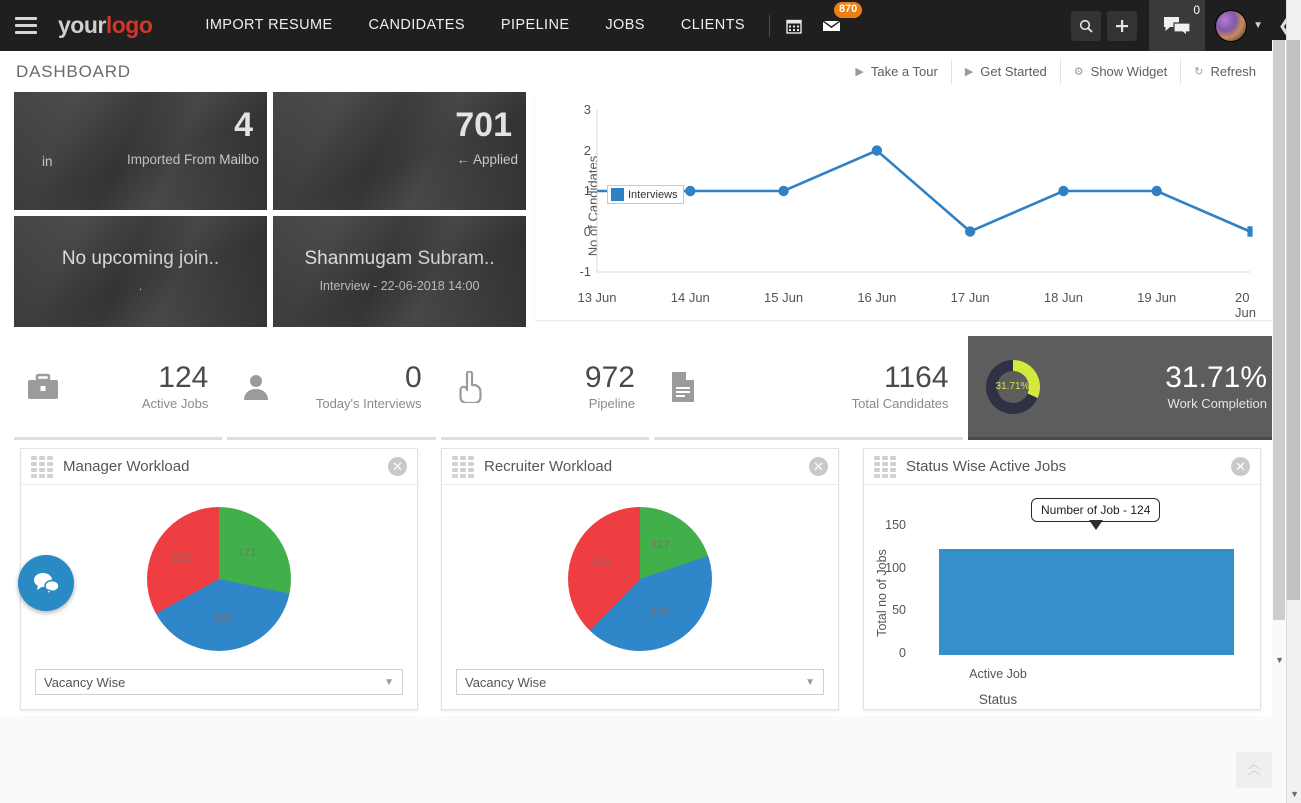 The width and height of the screenshot is (1301, 803). I want to click on pie-slice-label: 200, so click(181, 557).